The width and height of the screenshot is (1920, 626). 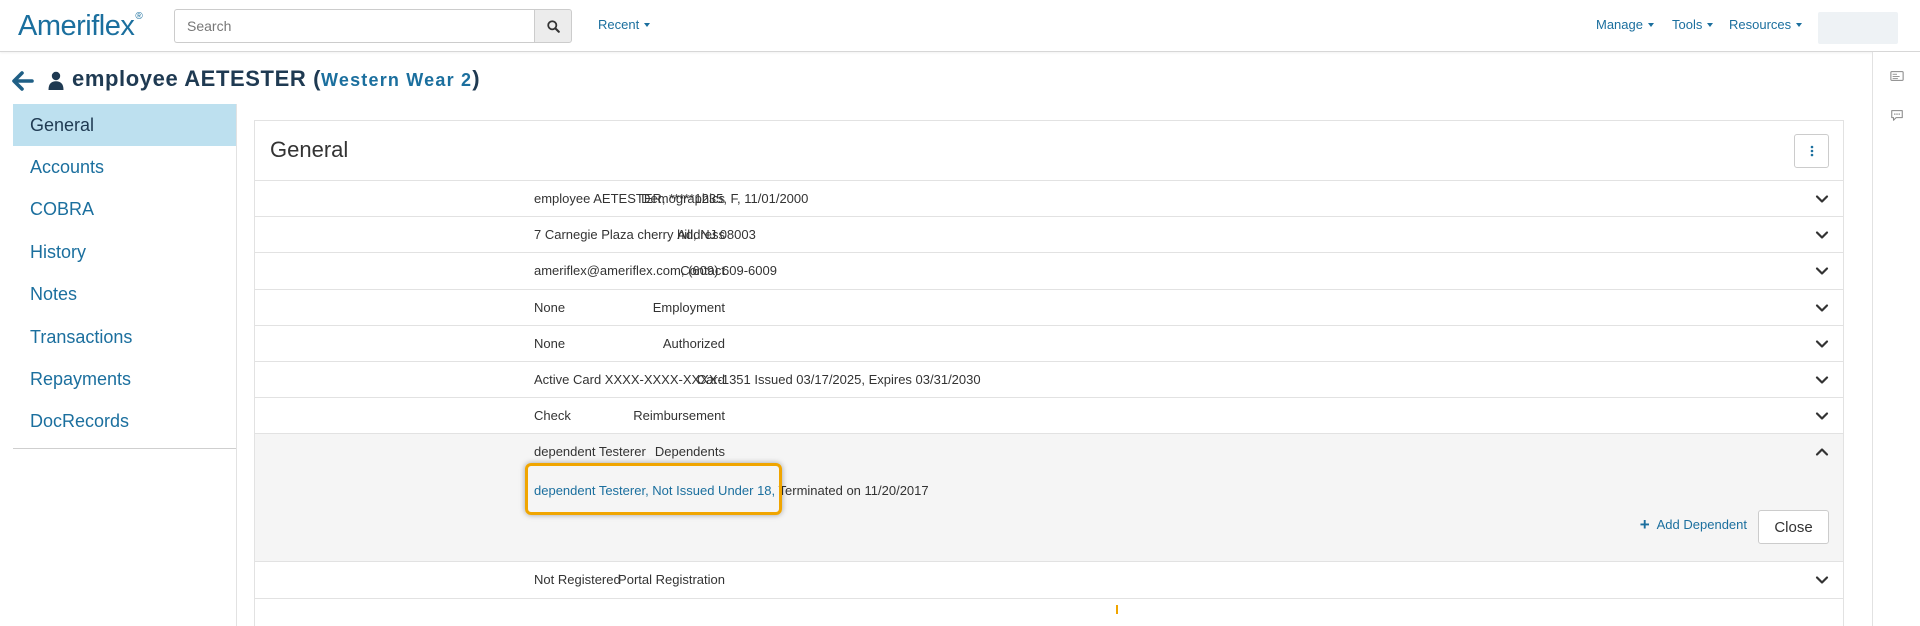 I want to click on row-label: Reimbursement, so click(x=679, y=416).